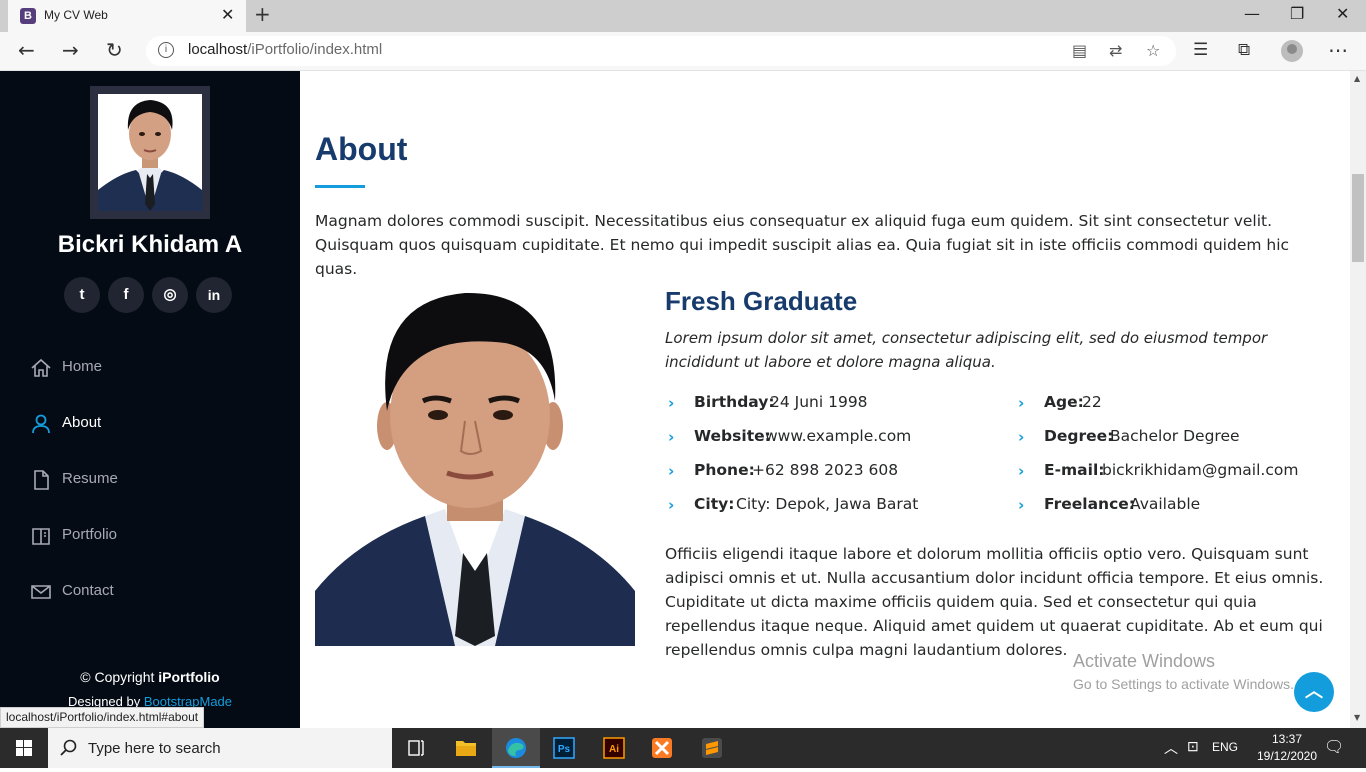 The image size is (1366, 772). What do you see at coordinates (150, 244) in the screenshot?
I see `profile-name: Bickri Khidam A` at bounding box center [150, 244].